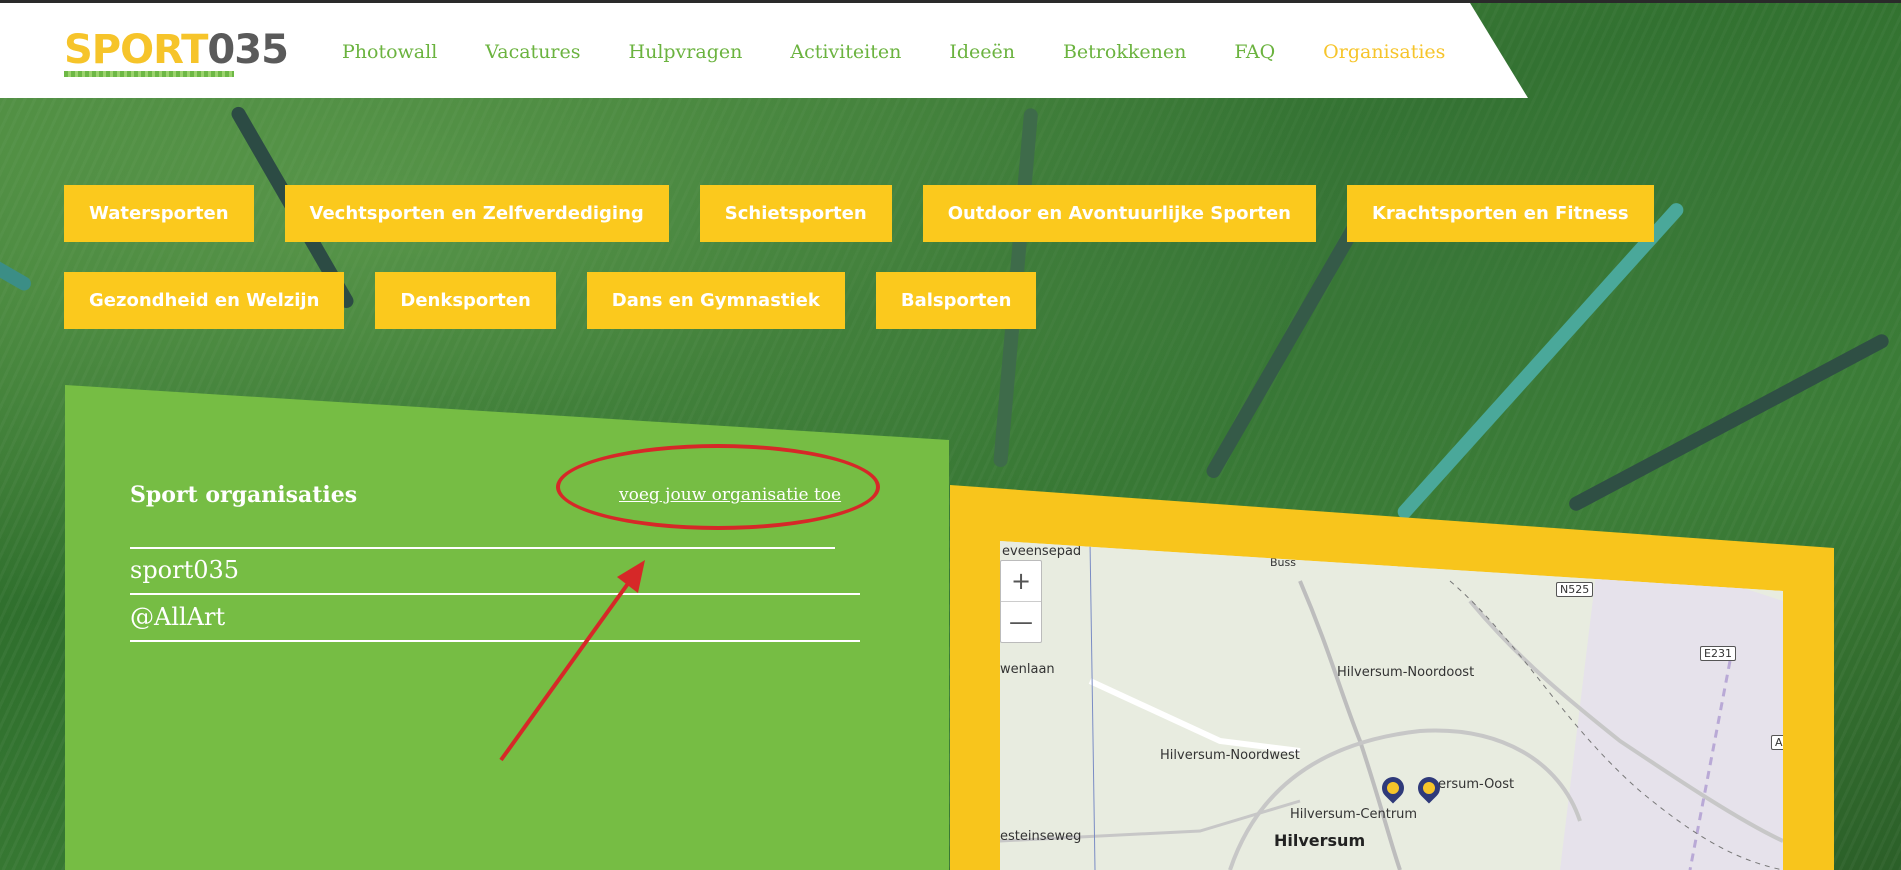  I want to click on organisation-item-sport035: sport035, so click(184, 570).